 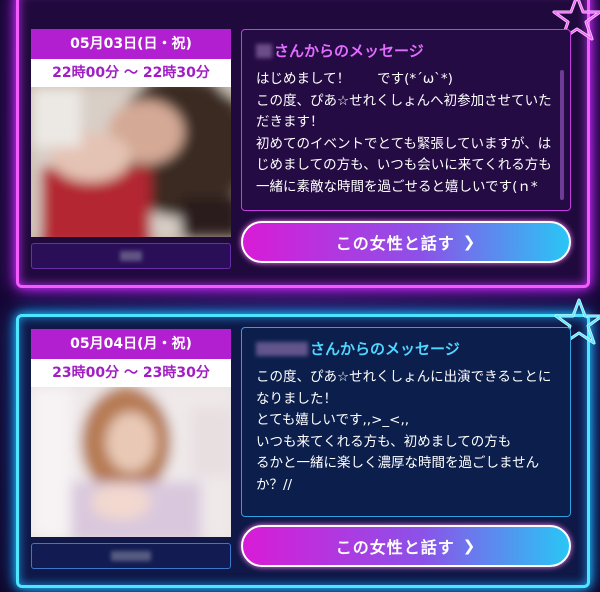 I want to click on event-time: 23時00分 ～ 23時30分, so click(x=131, y=373).